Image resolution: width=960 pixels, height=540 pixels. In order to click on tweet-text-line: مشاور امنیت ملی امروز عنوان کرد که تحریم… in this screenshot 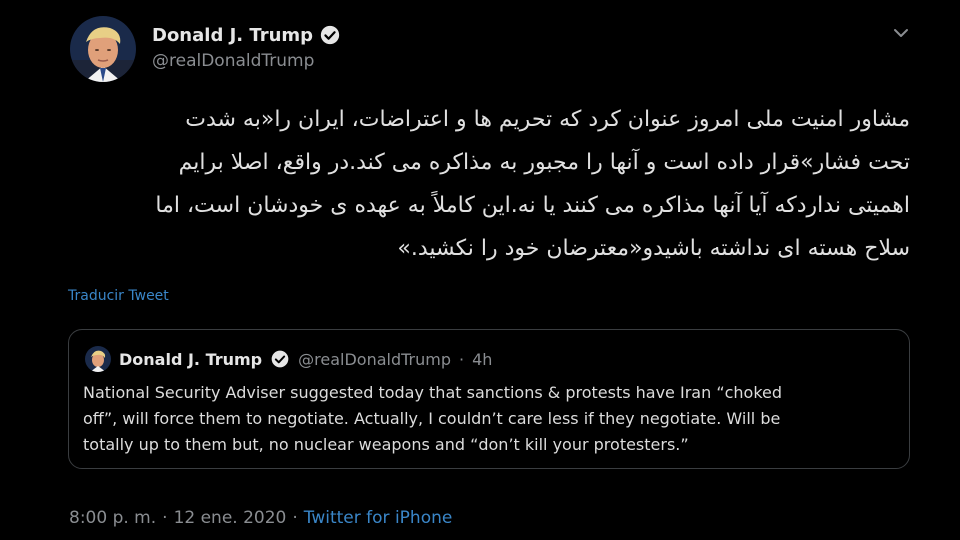, I will do `click(547, 119)`.